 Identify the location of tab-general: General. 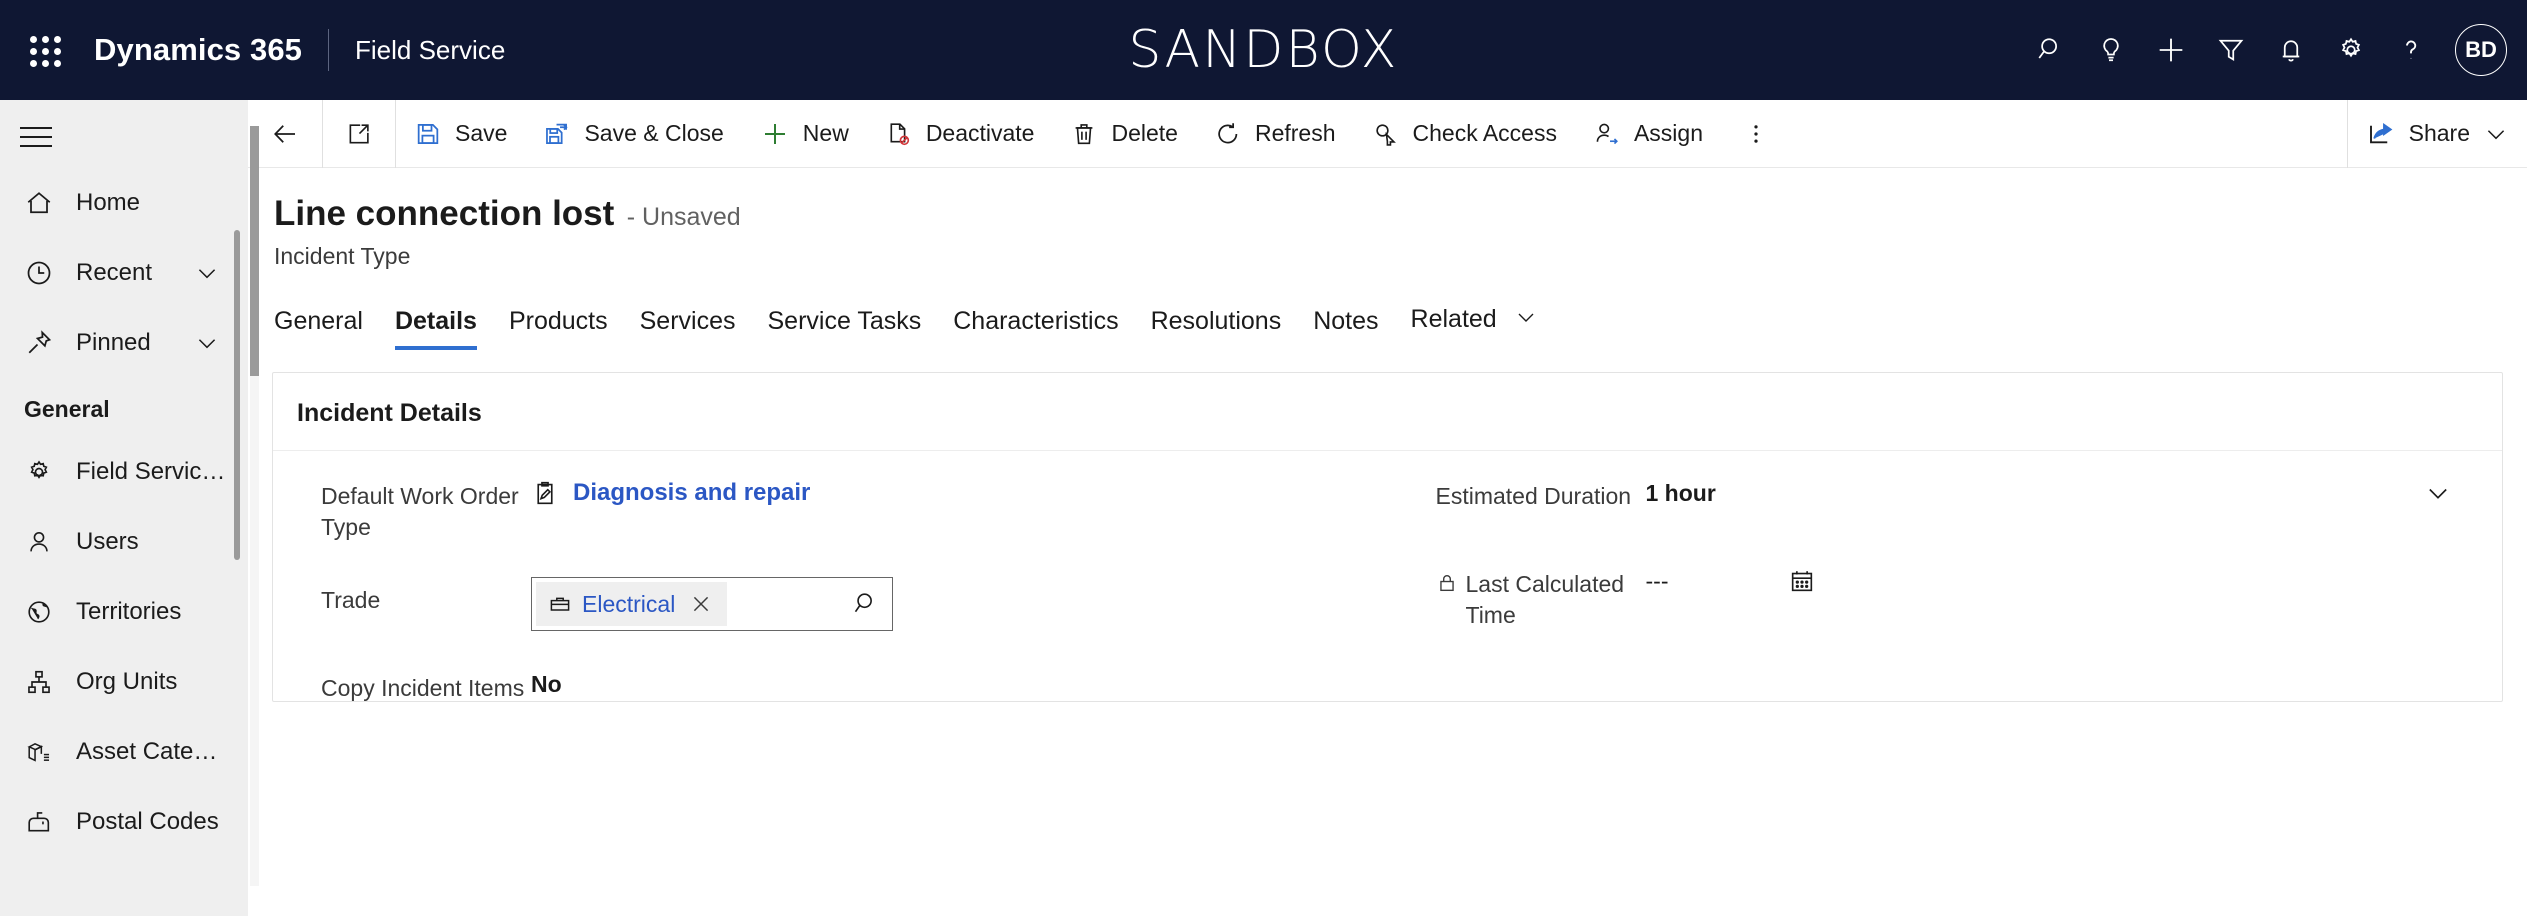
(326, 328).